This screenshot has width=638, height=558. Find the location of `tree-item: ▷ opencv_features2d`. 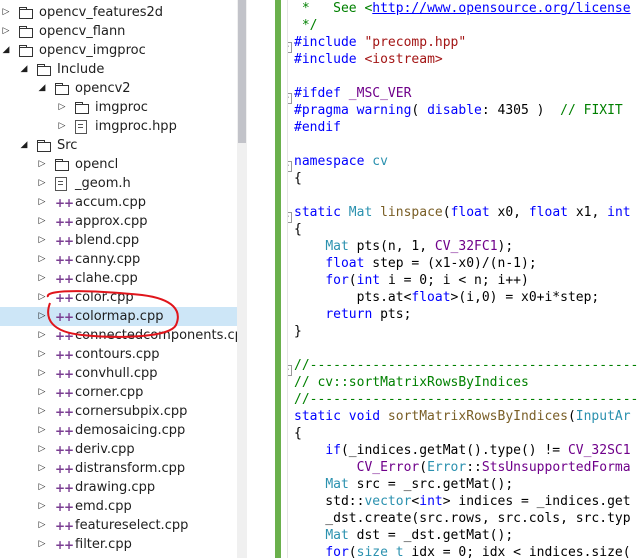

tree-item: ▷ opencv_features2d is located at coordinates (118, 12).